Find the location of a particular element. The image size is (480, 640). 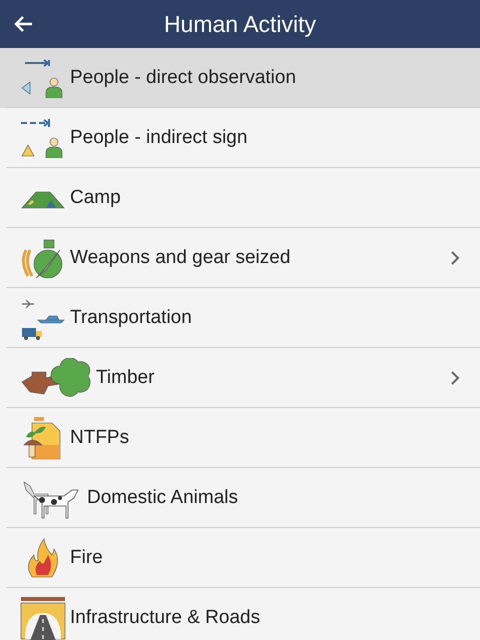

tree-stump-icon is located at coordinates (56, 378).